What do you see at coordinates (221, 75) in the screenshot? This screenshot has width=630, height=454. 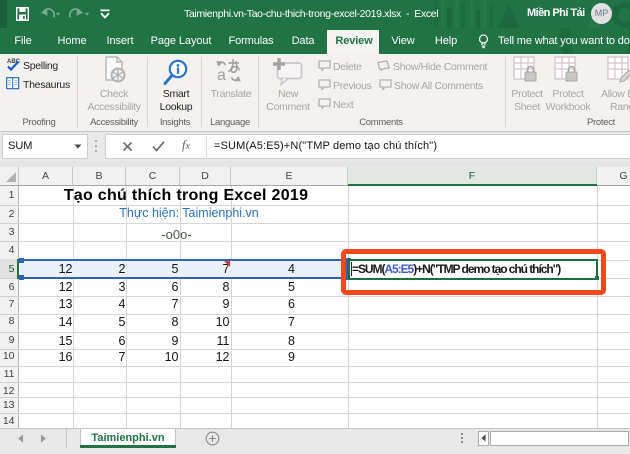 I see `svg-text: a` at bounding box center [221, 75].